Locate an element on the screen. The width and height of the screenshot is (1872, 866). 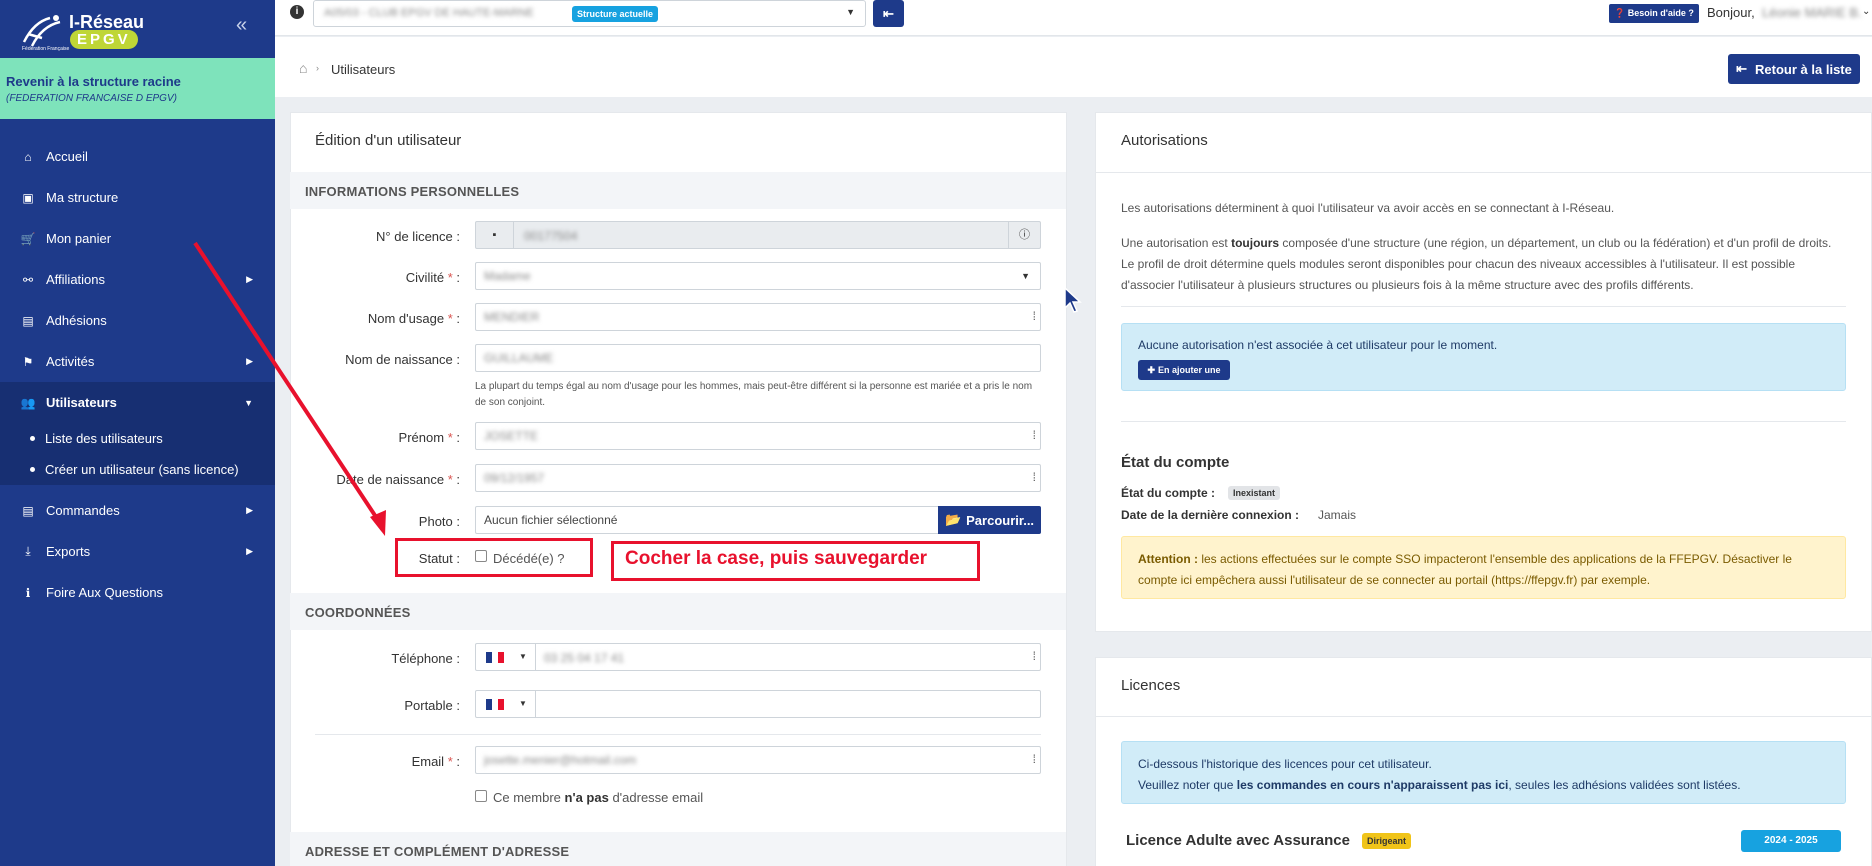
back-to-list-label: Retour à la liste is located at coordinates (1803, 69).